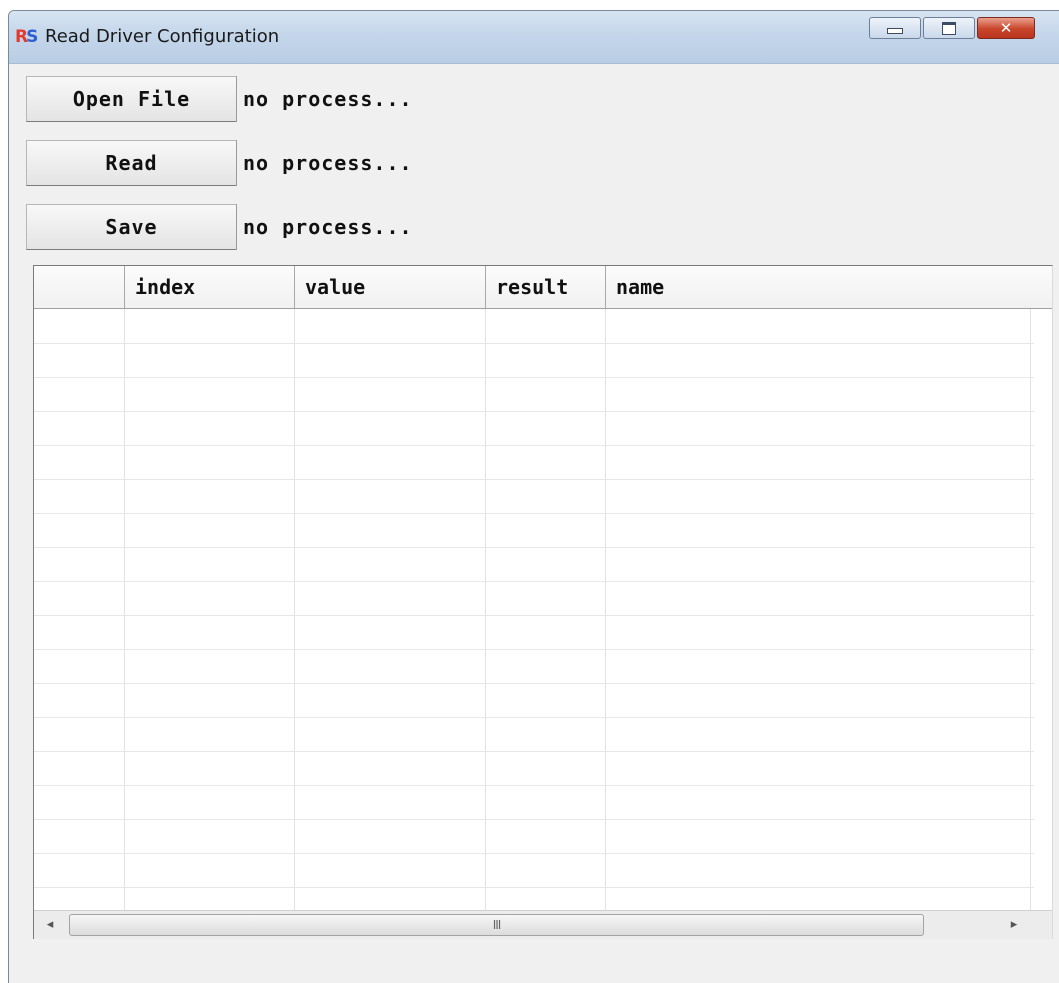  Describe the element at coordinates (210, 287) in the screenshot. I see `column-header-index: index` at that location.